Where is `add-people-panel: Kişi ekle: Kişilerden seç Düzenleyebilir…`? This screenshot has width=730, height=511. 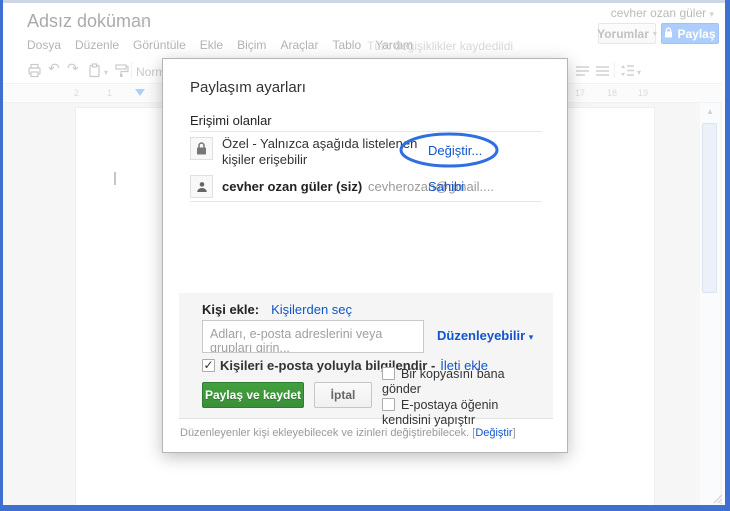 add-people-panel: Kişi ekle: Kişilerden seç Düzenleyebilir… is located at coordinates (366, 360).